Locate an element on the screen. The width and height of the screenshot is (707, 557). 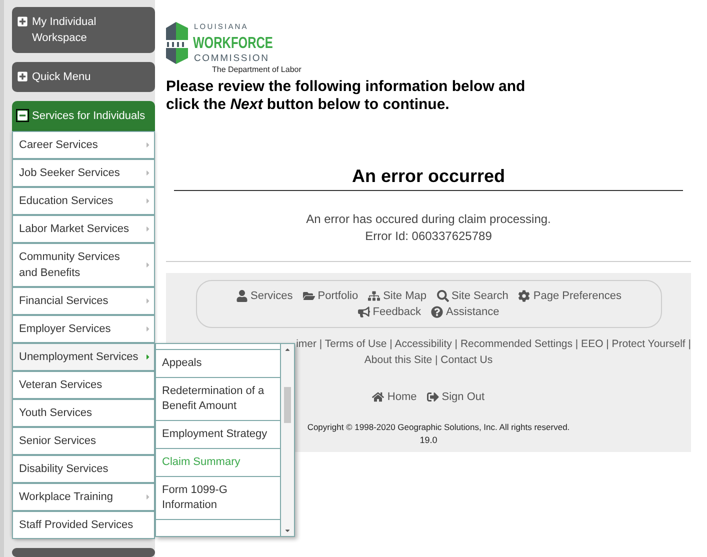
panel-header: Services for Individuals is located at coordinates (83, 116).